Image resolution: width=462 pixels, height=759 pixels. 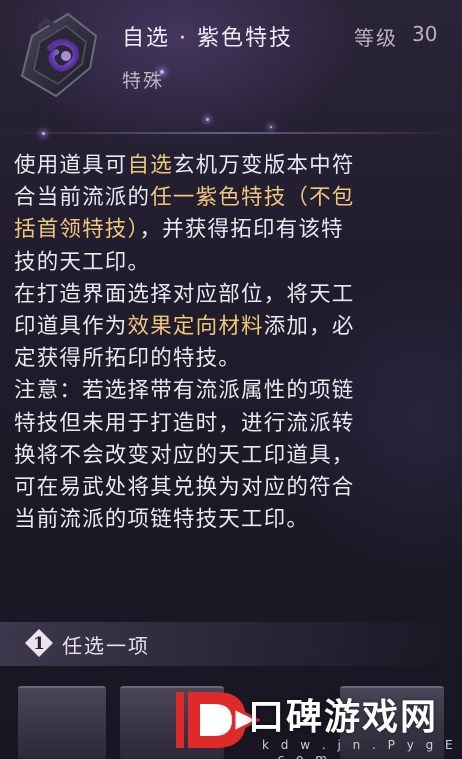 I want to click on description-line: 注意：若选择带有流派属性的项链, so click(x=234, y=391).